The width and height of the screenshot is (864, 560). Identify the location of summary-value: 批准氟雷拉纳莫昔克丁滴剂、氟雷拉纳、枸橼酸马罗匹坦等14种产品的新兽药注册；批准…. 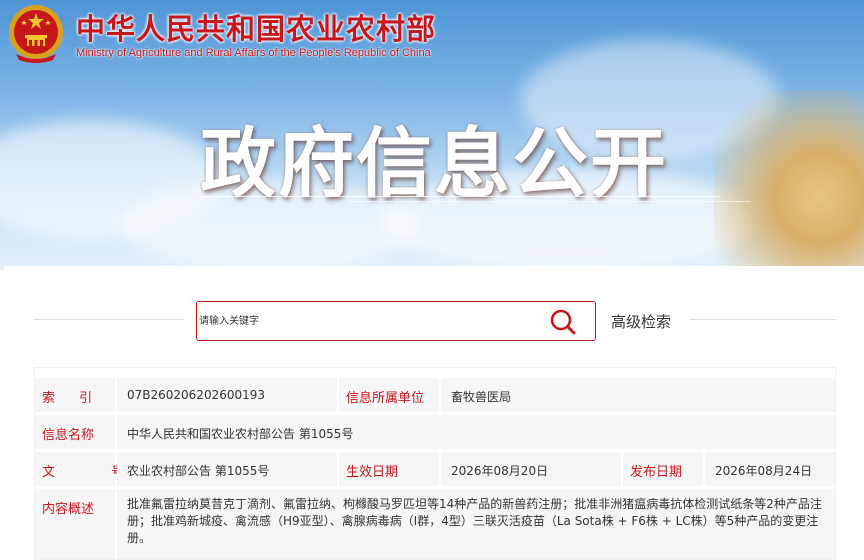
(474, 521).